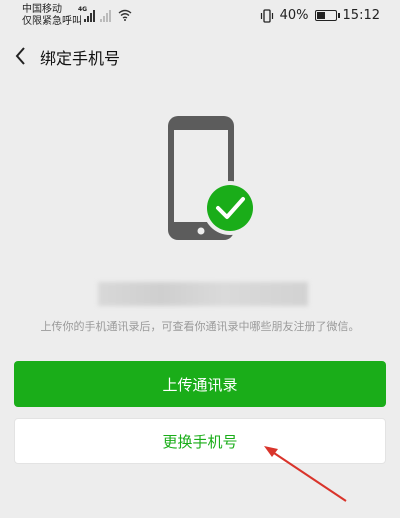 This screenshot has height=518, width=400. I want to click on signal-secondary-icon, so click(105, 16).